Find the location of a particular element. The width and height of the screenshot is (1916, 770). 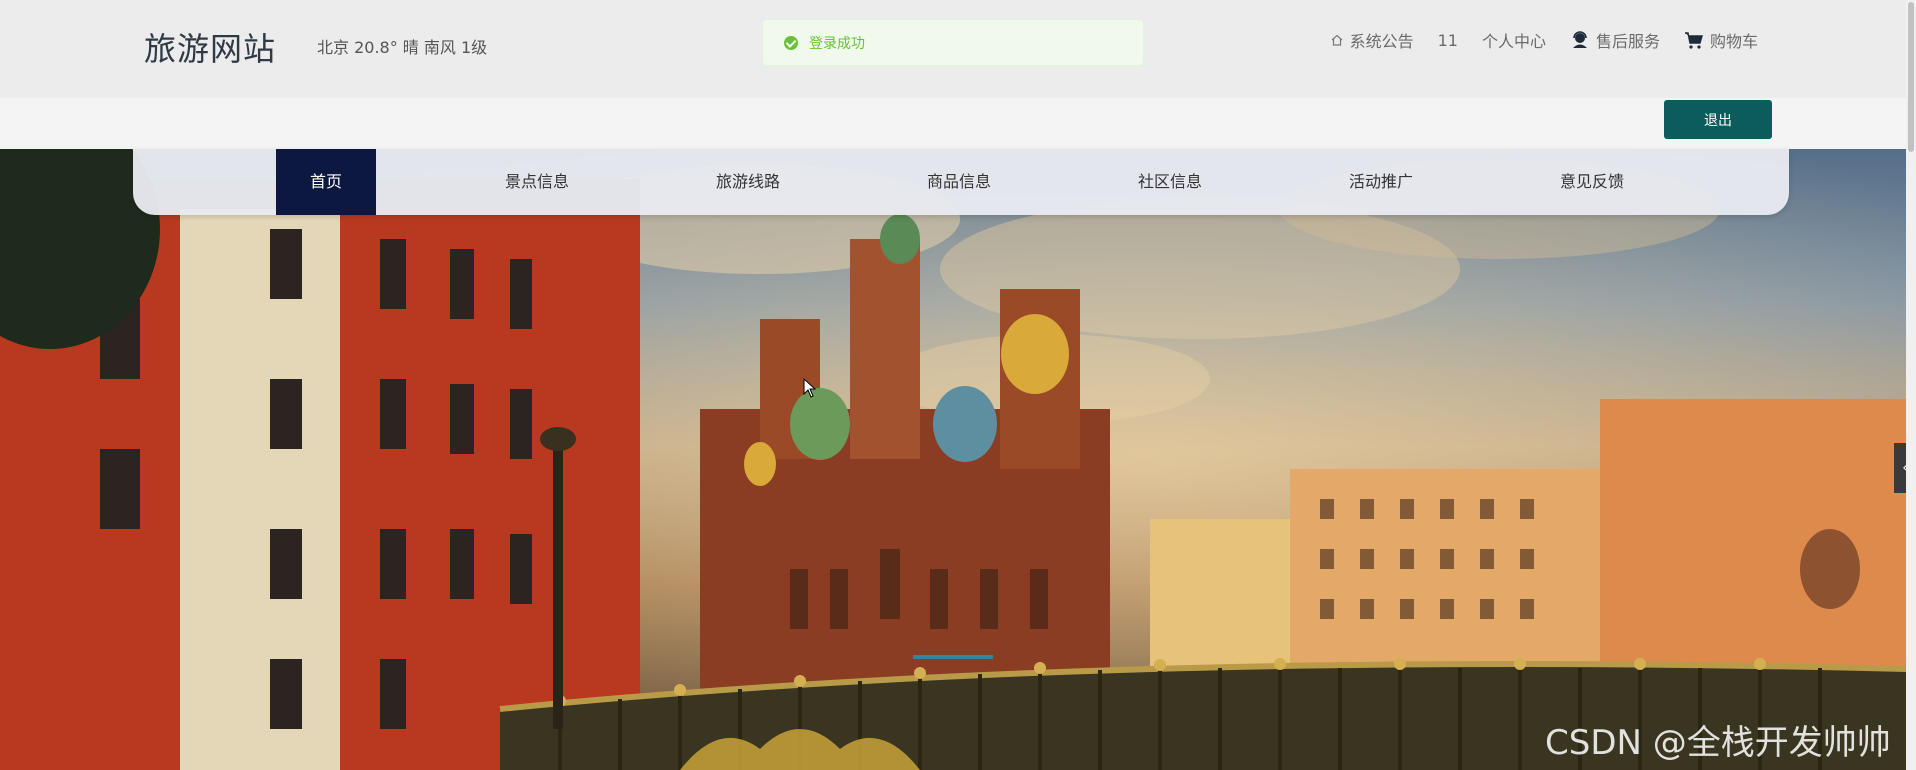

main-nav: 首页 景点信息 旅游线路 商品信息 社区信息 活动推广 意见反馈 is located at coordinates (961, 182).